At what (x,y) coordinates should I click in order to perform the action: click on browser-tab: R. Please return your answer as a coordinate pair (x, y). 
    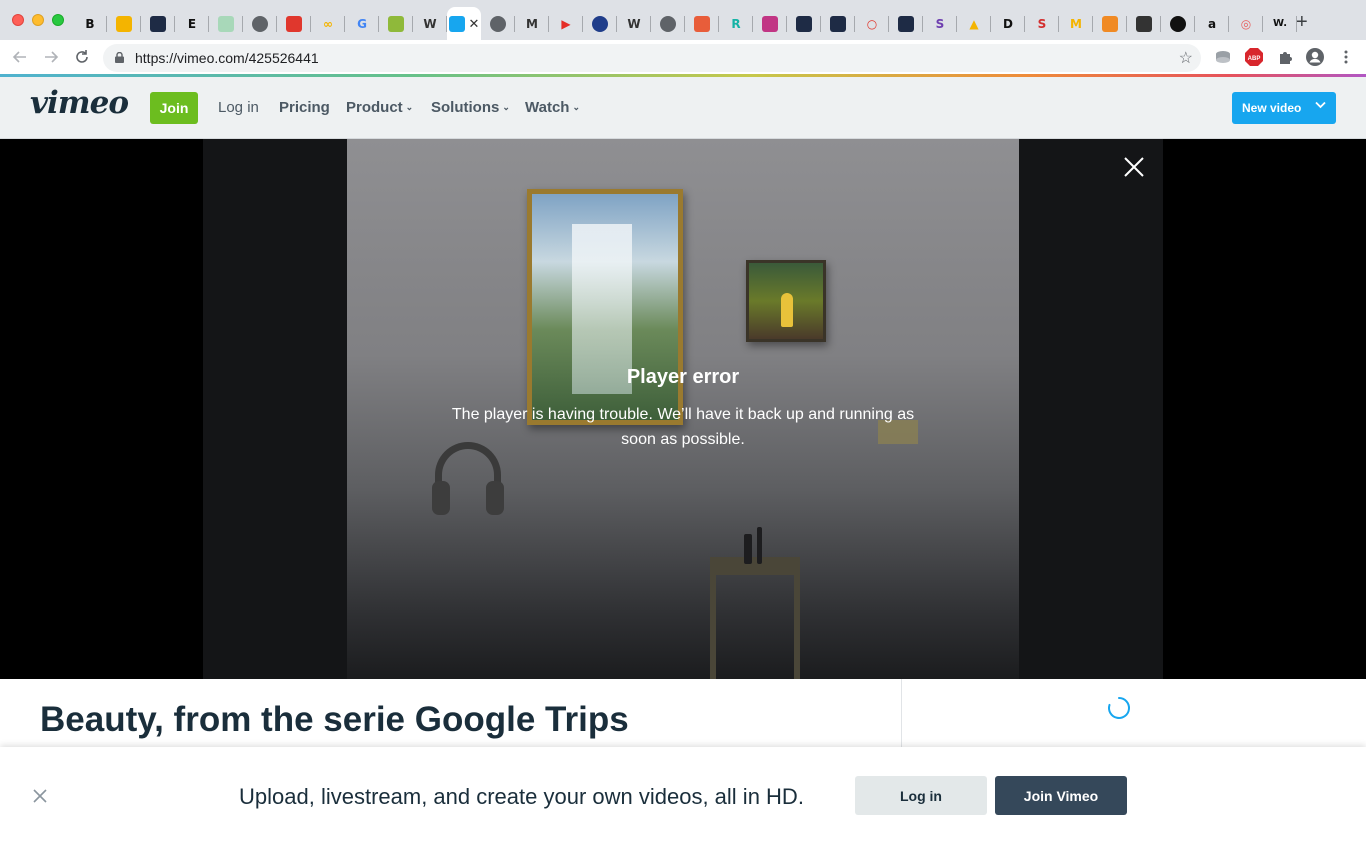
    Looking at the image, I should click on (736, 23).